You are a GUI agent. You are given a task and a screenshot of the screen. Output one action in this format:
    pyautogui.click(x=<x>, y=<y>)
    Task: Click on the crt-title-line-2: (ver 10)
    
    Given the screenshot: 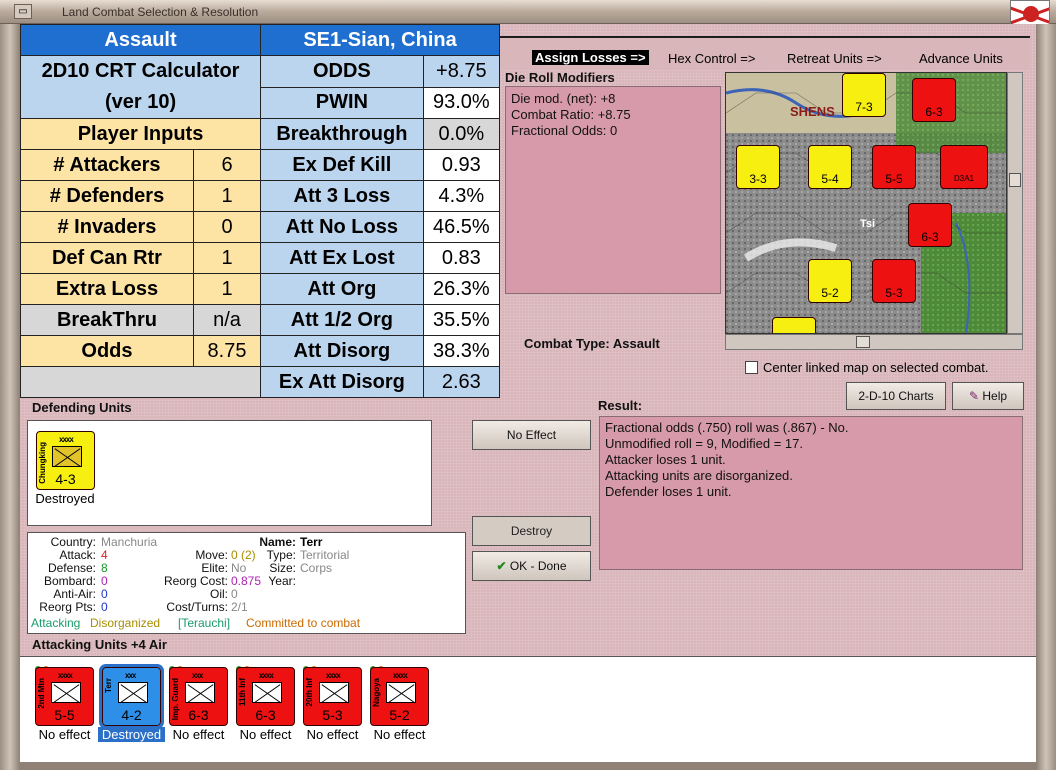 What is the action you would take?
    pyautogui.click(x=140, y=102)
    